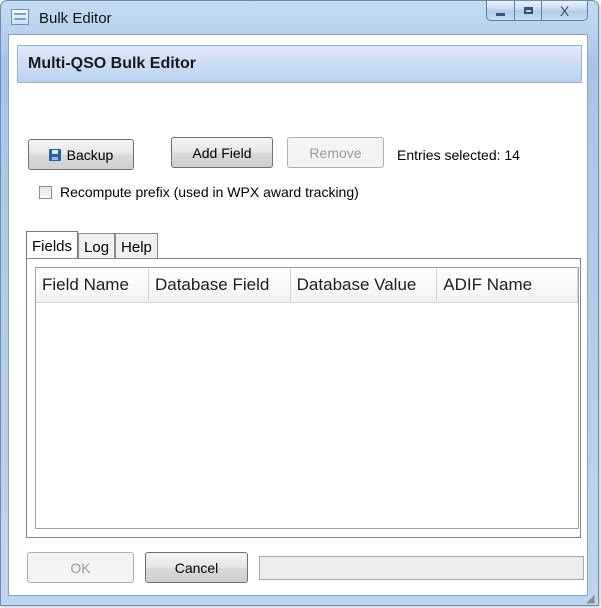  Describe the element at coordinates (592, 599) in the screenshot. I see `resize-grip-icon: ◢` at that location.